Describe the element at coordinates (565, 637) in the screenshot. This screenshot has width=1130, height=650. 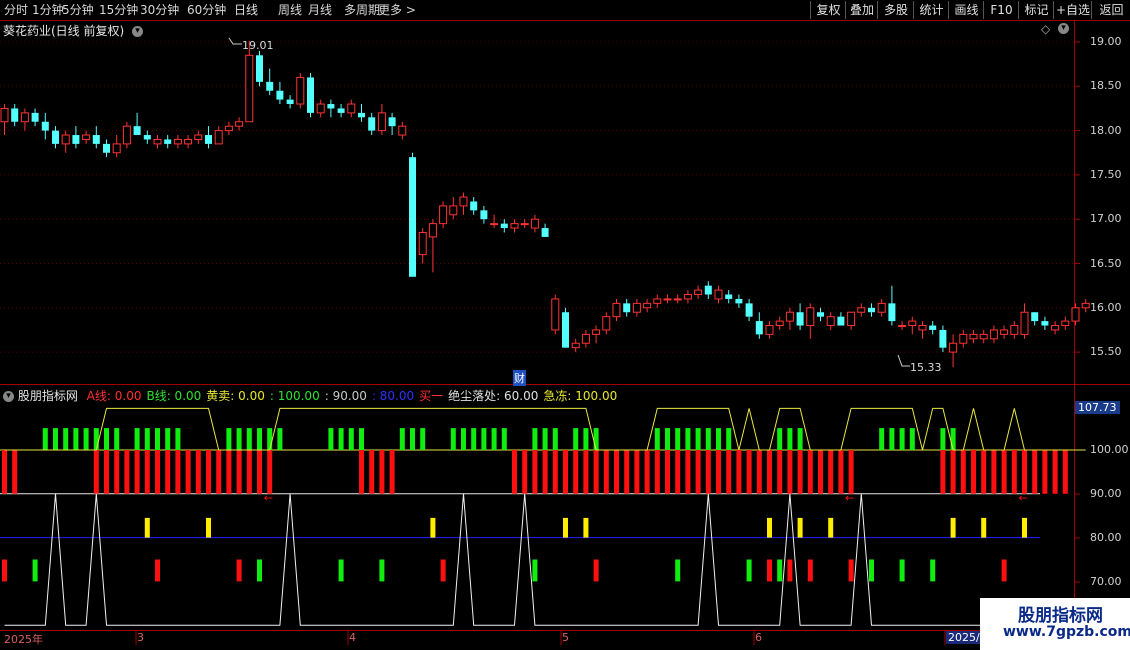
I see `date-tick: 5` at that location.